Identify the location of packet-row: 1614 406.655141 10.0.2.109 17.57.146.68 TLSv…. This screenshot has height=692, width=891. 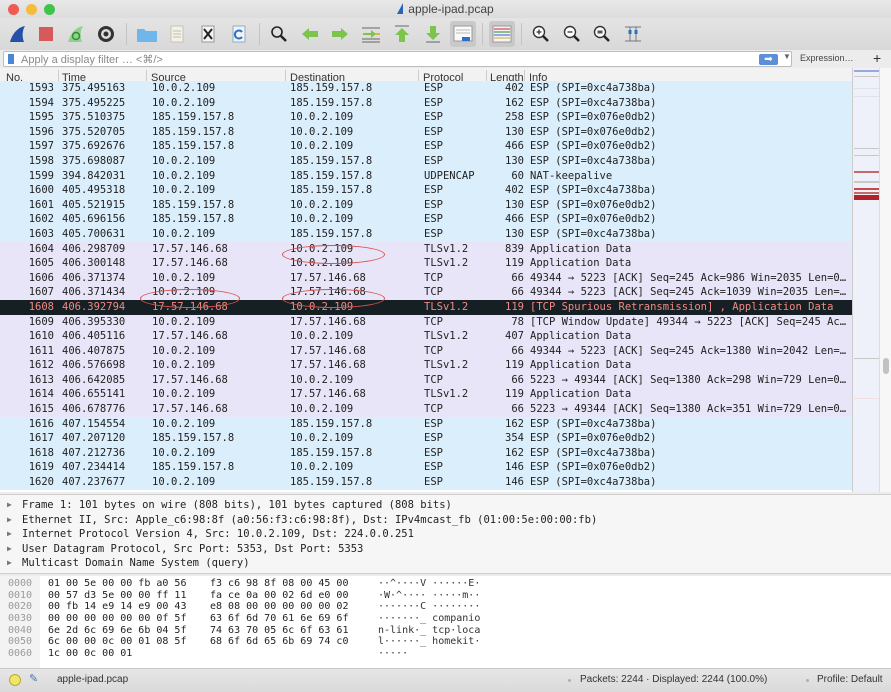
(426, 395).